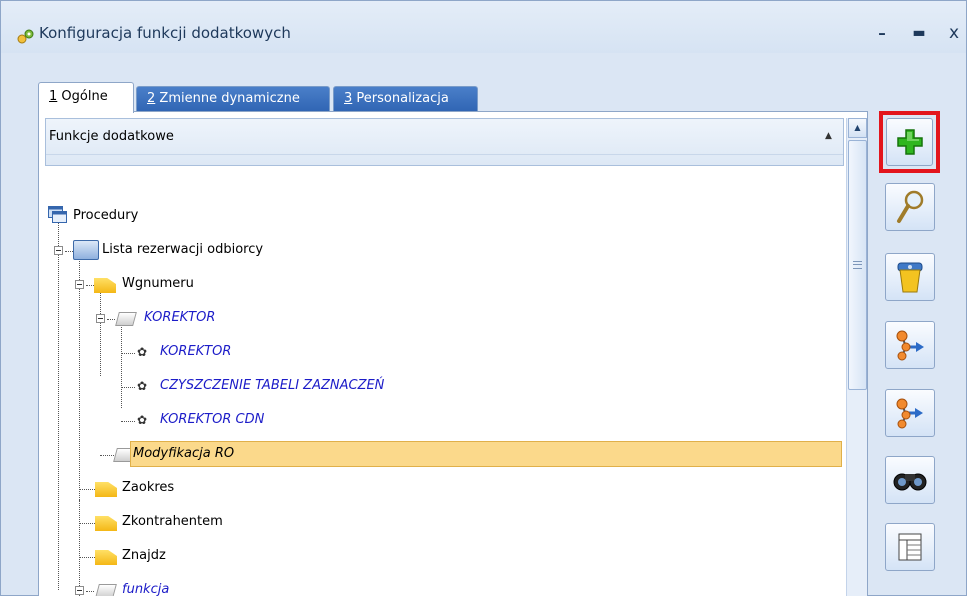 This screenshot has height=596, width=967. I want to click on scroll-thumb, so click(857, 265).